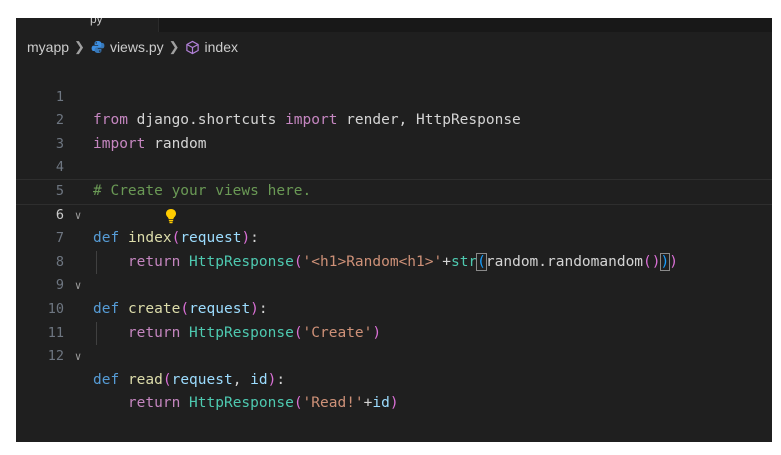 The width and height of the screenshot is (781, 455). I want to click on token-param: request, so click(202, 379).